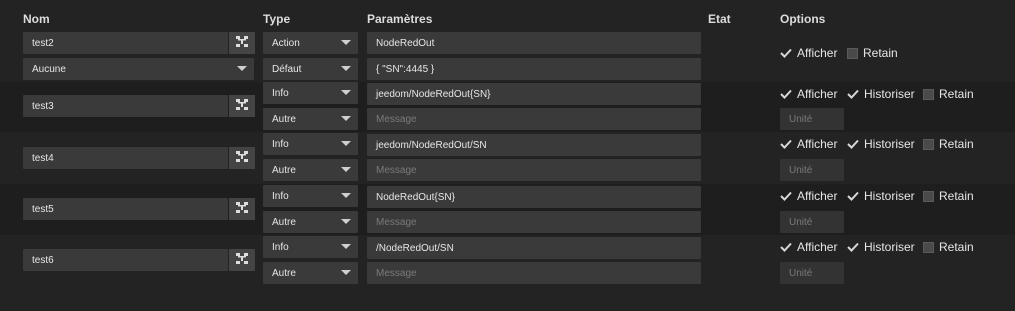 The width and height of the screenshot is (1015, 311). Describe the element at coordinates (138, 69) in the screenshot. I see `value-select: Aucune` at that location.